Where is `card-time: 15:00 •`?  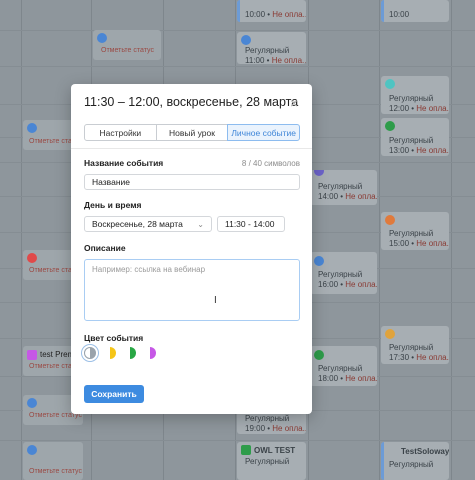
card-time: 15:00 • is located at coordinates (402, 243).